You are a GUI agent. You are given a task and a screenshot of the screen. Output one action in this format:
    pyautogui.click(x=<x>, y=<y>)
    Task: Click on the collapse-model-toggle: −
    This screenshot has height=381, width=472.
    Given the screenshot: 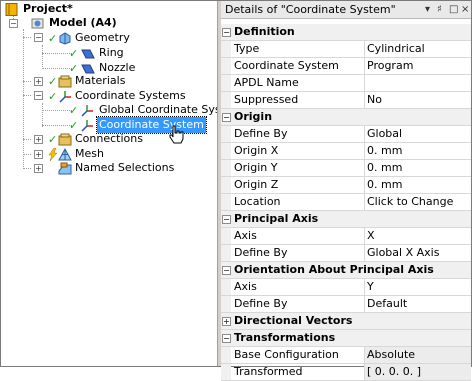 What is the action you would take?
    pyautogui.click(x=13, y=23)
    